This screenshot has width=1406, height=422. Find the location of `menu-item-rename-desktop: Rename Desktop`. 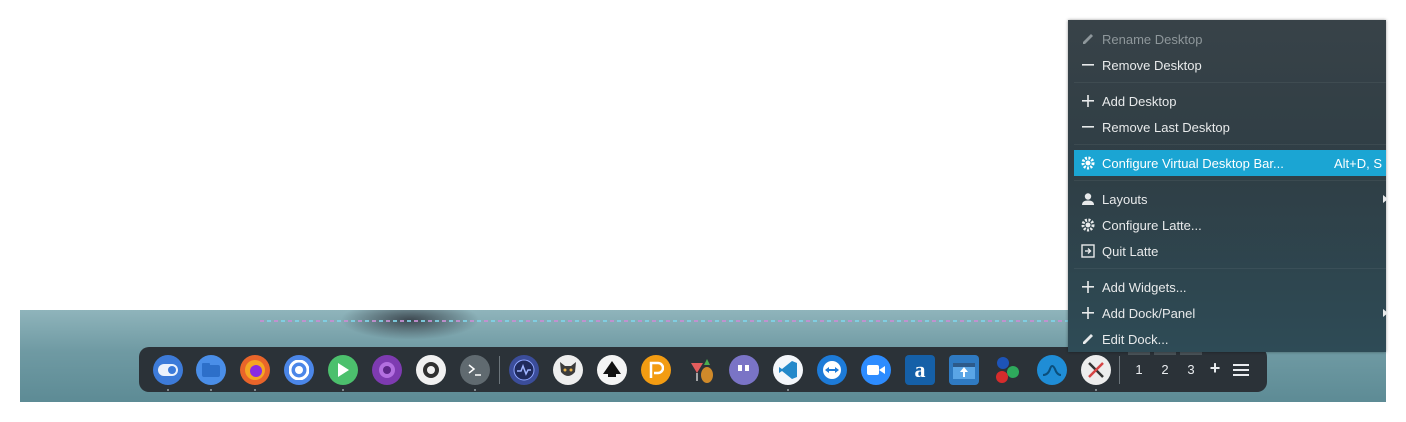

menu-item-rename-desktop: Rename Desktop is located at coordinates (1230, 39).